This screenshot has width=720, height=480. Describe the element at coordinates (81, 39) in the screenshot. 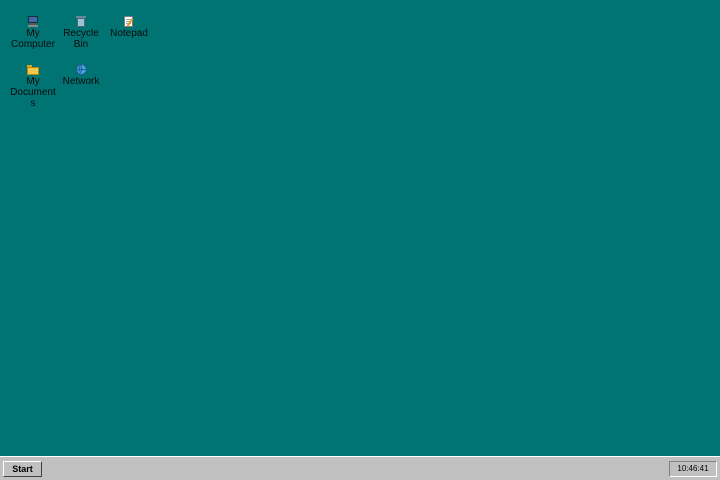

I see `desktop-icon-label: Recycle Bin` at that location.